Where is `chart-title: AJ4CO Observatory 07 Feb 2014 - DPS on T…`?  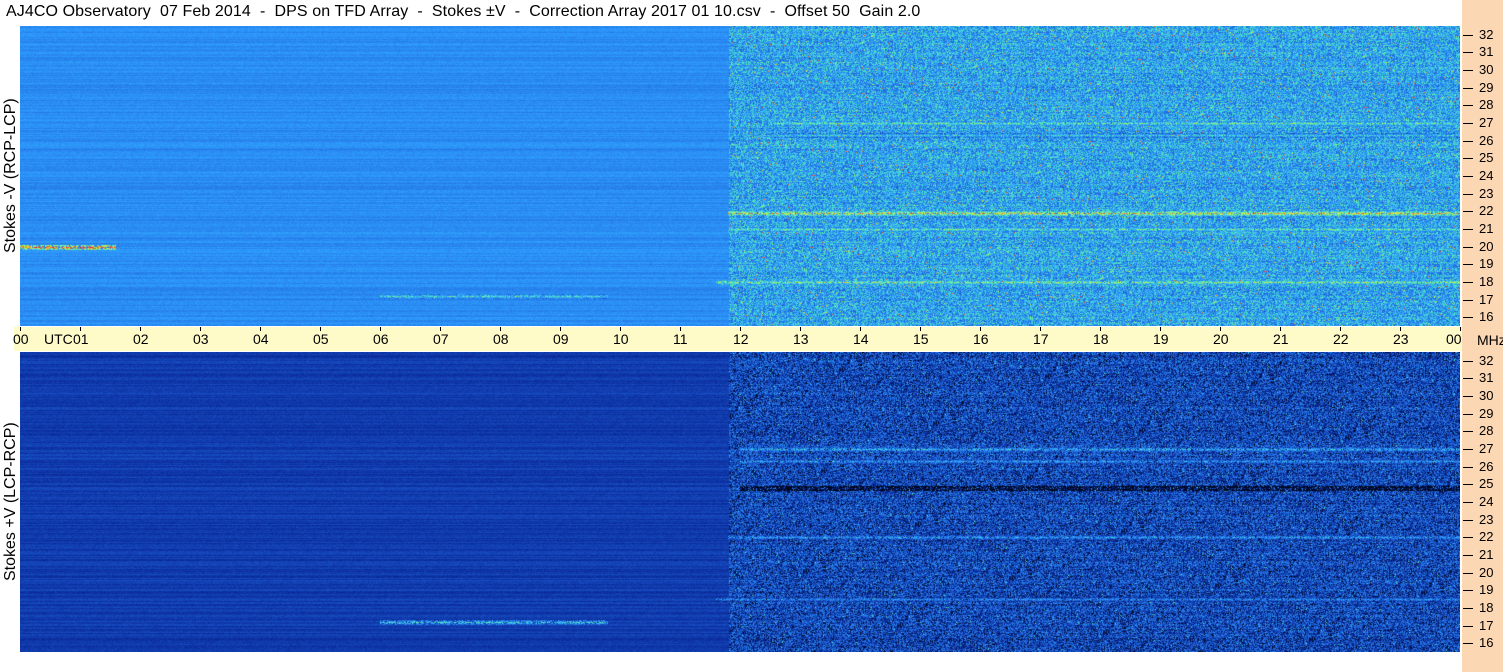 chart-title: AJ4CO Observatory 07 Feb 2014 - DPS on T… is located at coordinates (463, 11).